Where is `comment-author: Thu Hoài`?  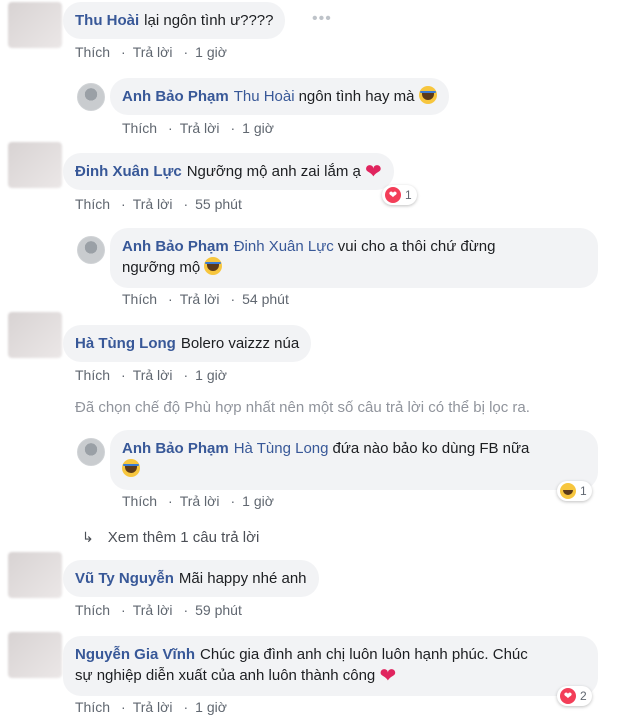
comment-author: Thu Hoài is located at coordinates (107, 20).